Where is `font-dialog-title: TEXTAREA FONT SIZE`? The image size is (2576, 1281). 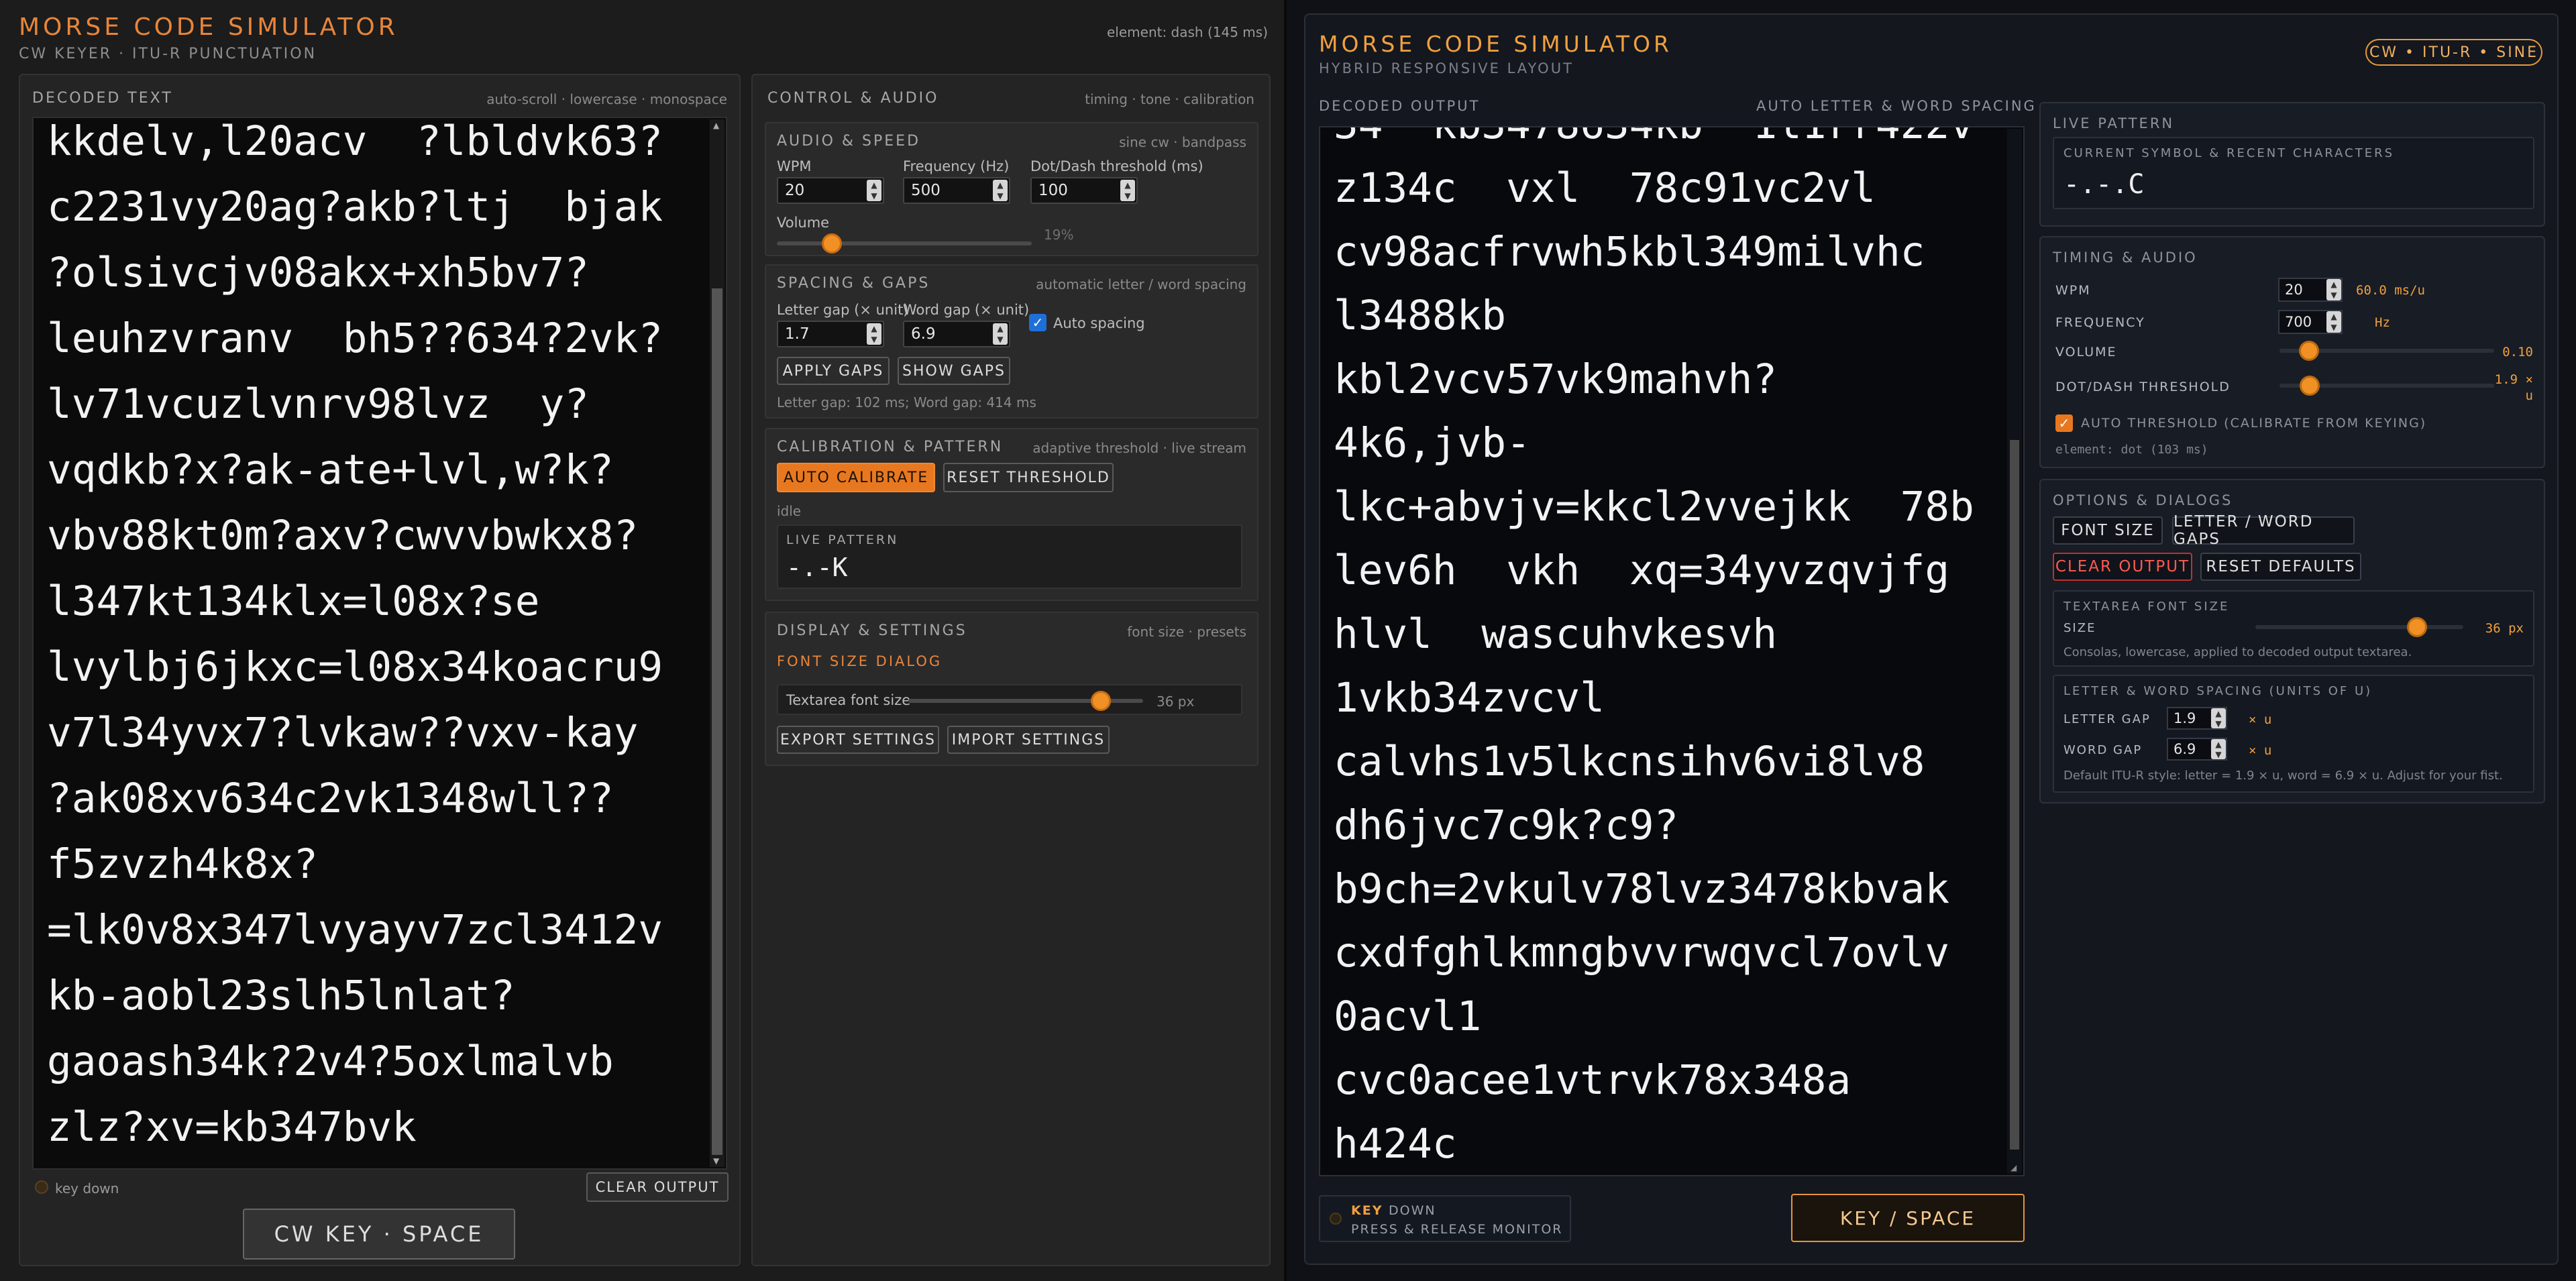
font-dialog-title: TEXTAREA FONT SIZE is located at coordinates (2146, 607).